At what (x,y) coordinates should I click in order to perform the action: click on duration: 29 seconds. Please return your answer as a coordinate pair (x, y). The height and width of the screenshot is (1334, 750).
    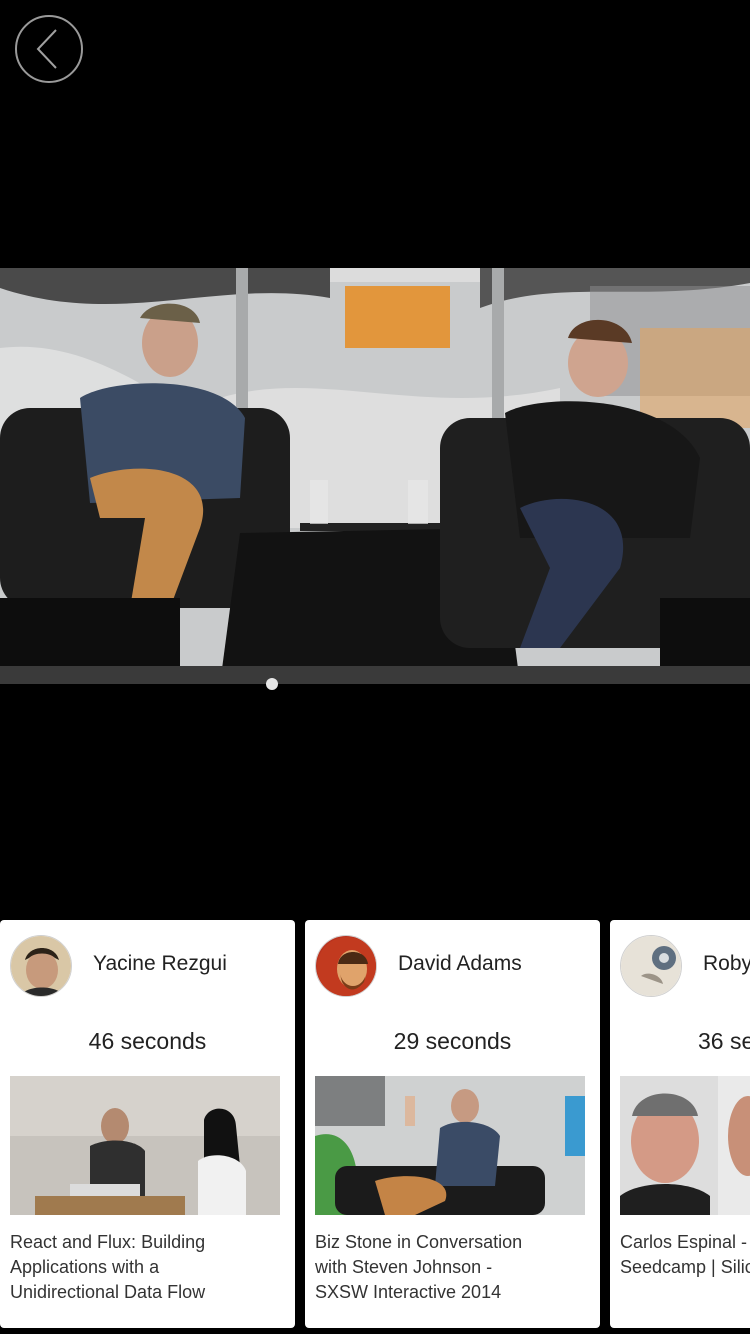
    Looking at the image, I should click on (452, 1041).